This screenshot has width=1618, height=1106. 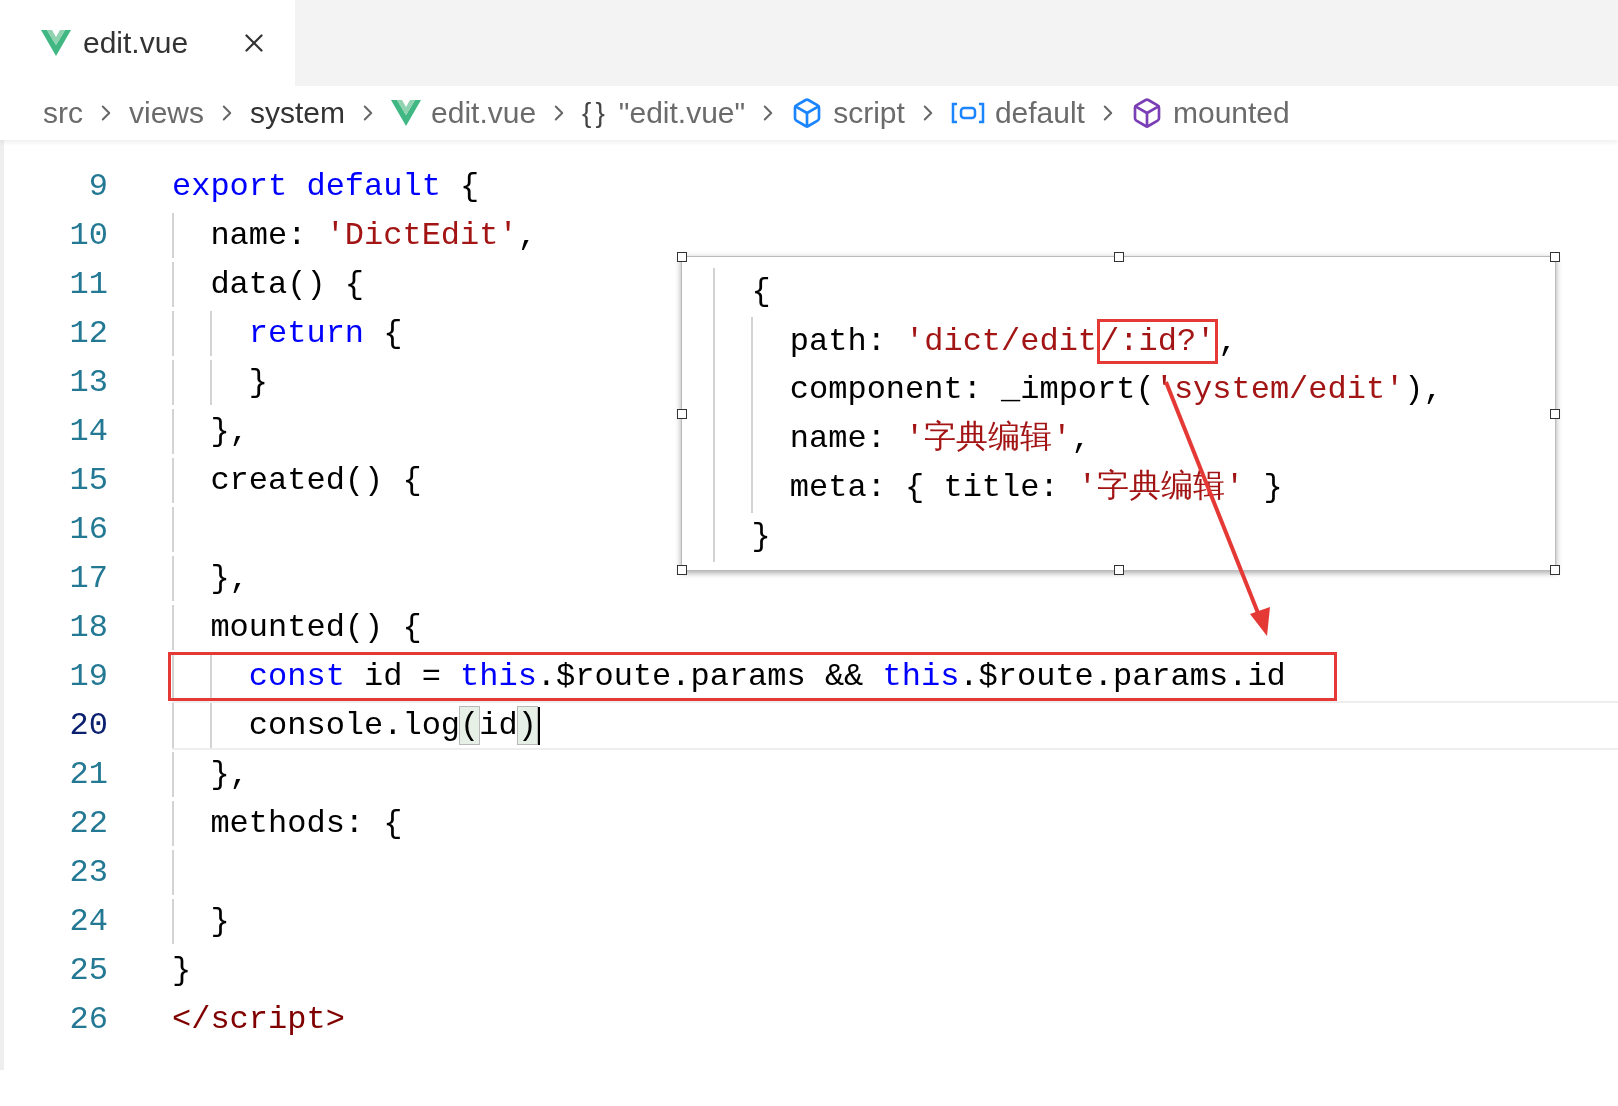 I want to click on braces-icon: {}, so click(x=595, y=113).